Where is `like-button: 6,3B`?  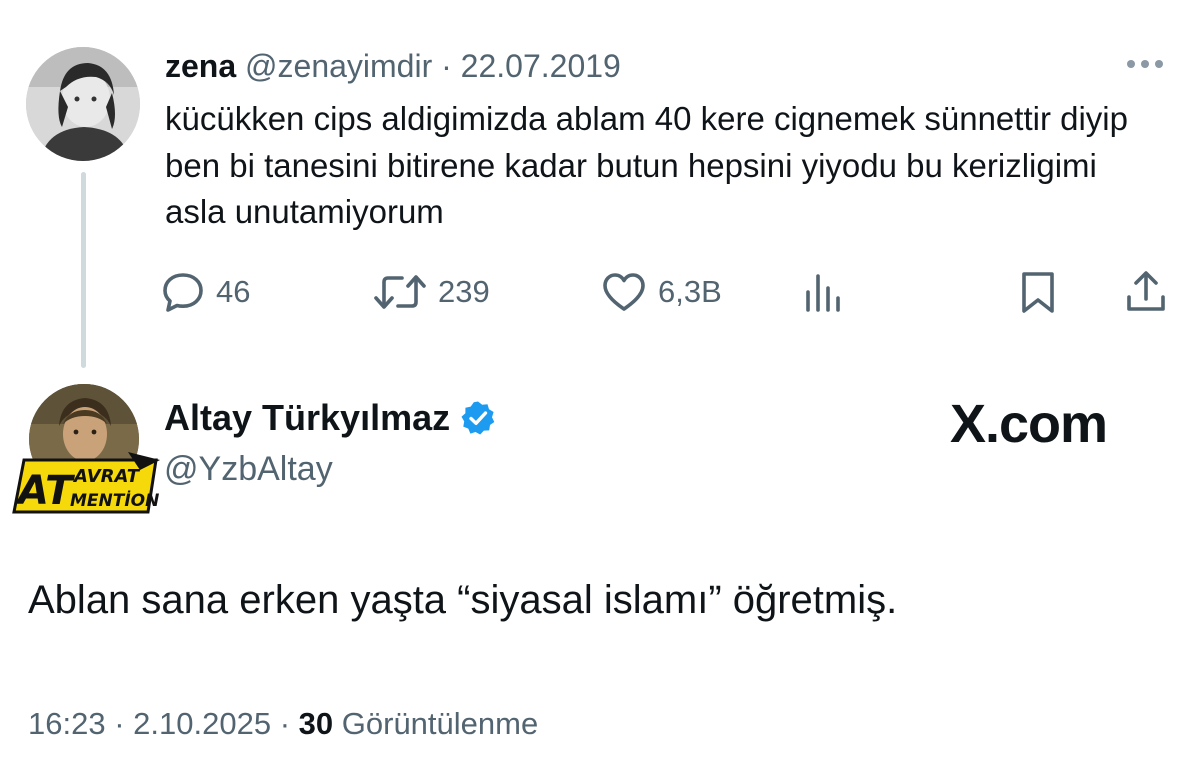
like-button: 6,3B is located at coordinates (661, 292).